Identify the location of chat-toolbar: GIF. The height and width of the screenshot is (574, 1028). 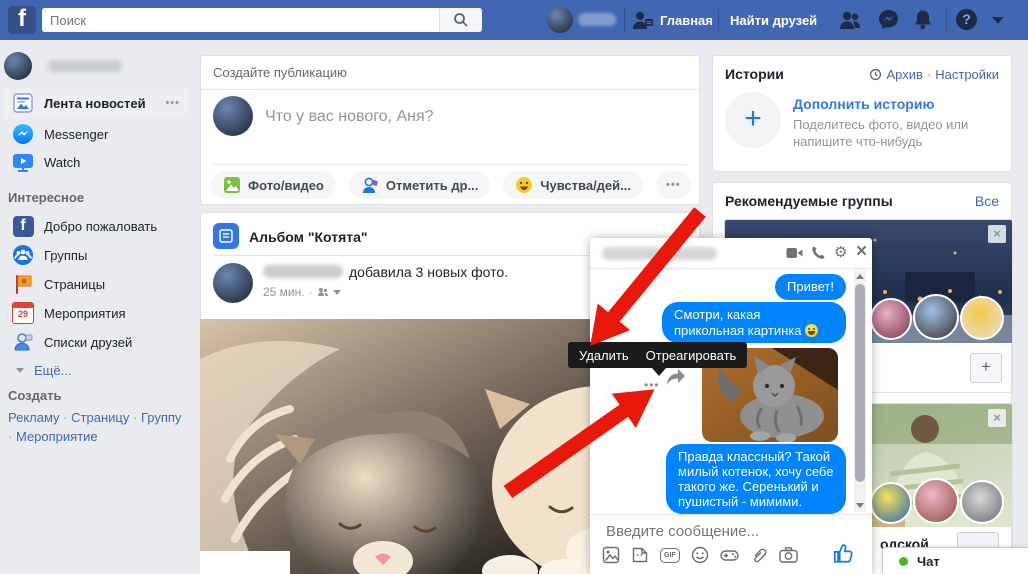
(700, 555).